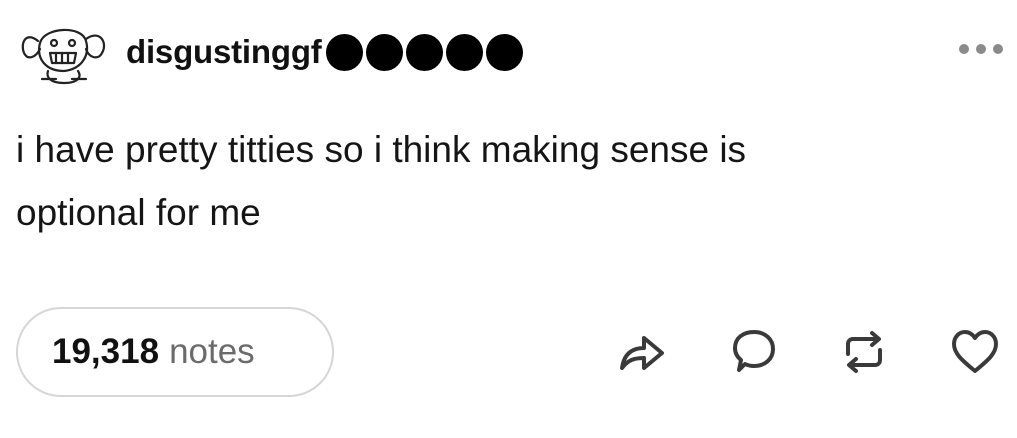 This screenshot has width=1017, height=438. I want to click on reblog-button, so click(864, 352).